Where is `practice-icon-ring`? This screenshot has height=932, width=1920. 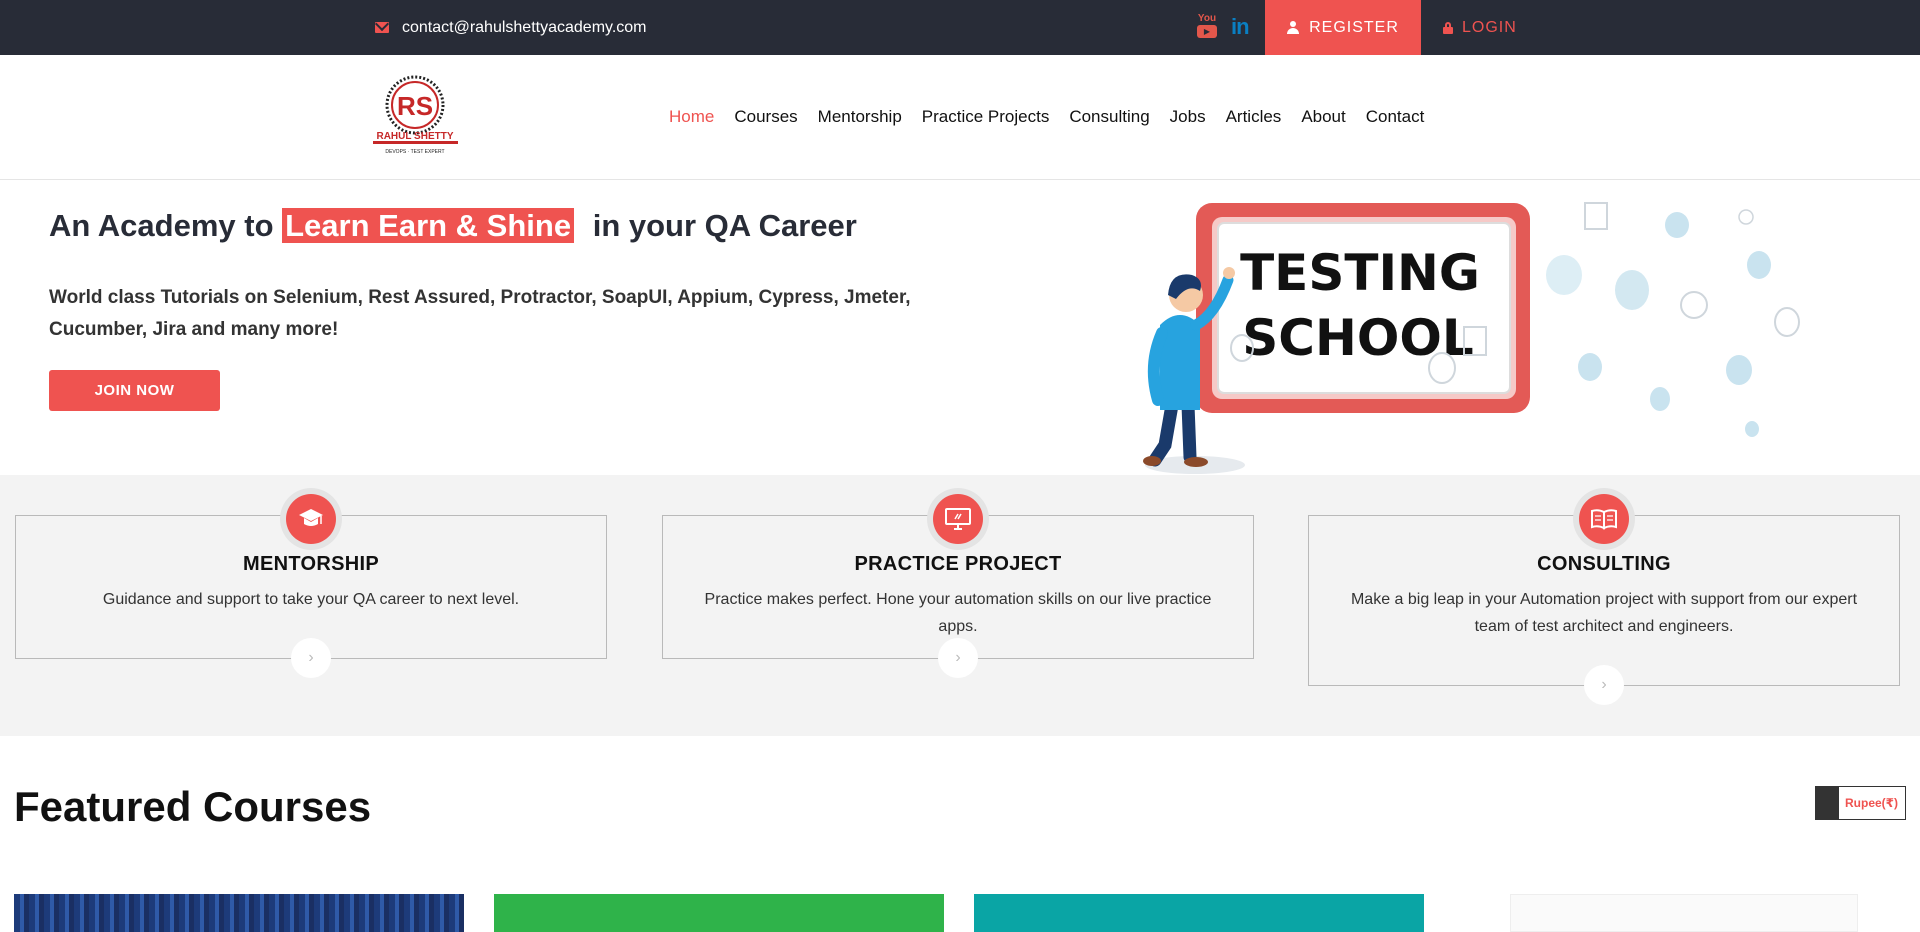 practice-icon-ring is located at coordinates (958, 519).